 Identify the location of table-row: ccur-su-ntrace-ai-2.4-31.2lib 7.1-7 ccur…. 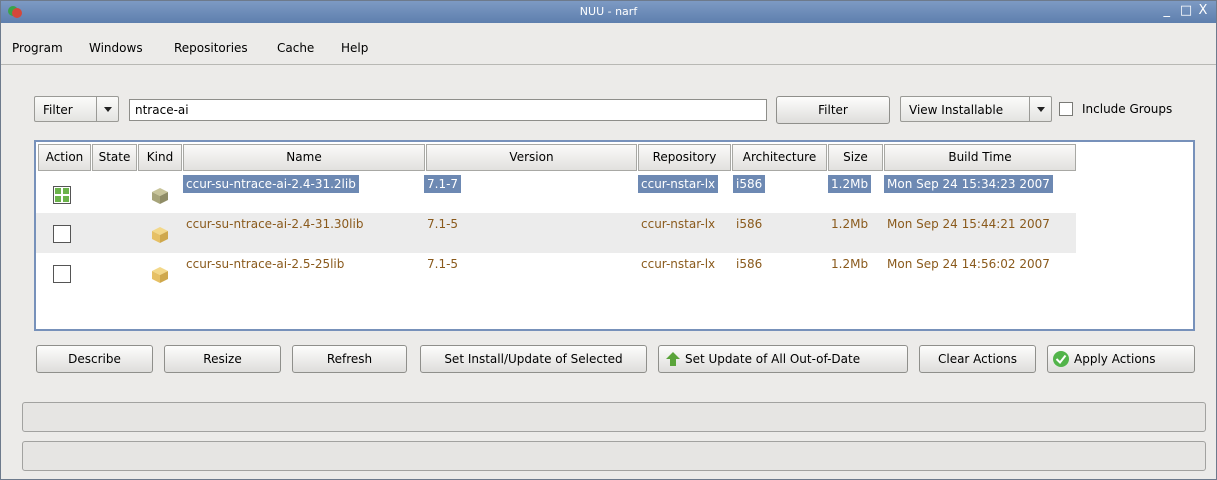
(556, 193).